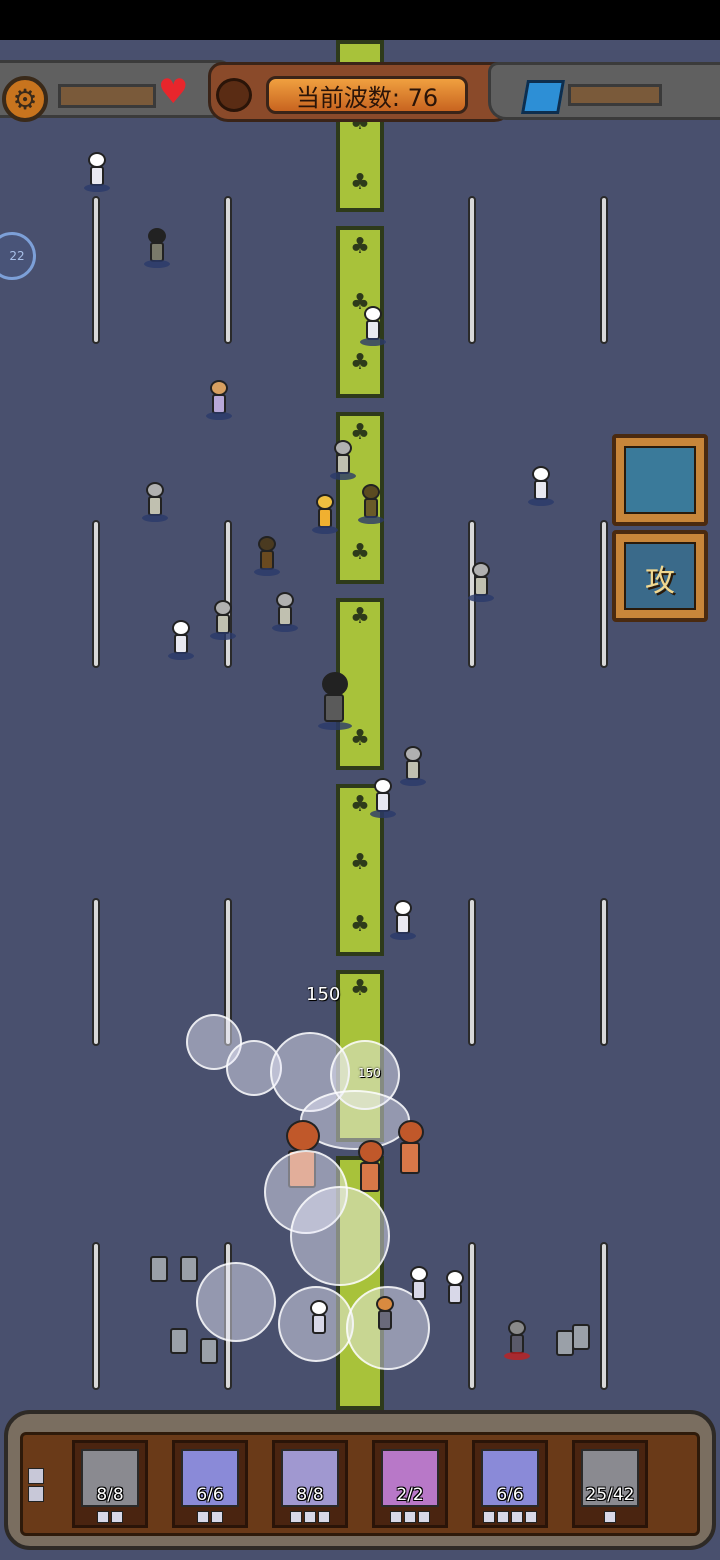 This screenshot has width=720, height=1560. Describe the element at coordinates (18, 256) in the screenshot. I see `side-menu-button: 22` at that location.